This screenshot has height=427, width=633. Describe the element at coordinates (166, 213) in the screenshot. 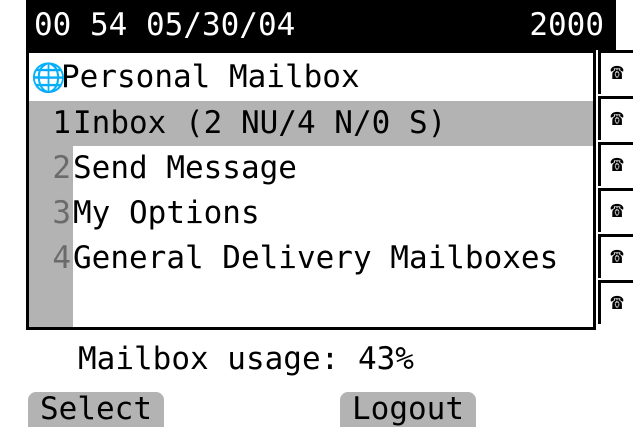

I see `menu-item-label: My Options` at that location.